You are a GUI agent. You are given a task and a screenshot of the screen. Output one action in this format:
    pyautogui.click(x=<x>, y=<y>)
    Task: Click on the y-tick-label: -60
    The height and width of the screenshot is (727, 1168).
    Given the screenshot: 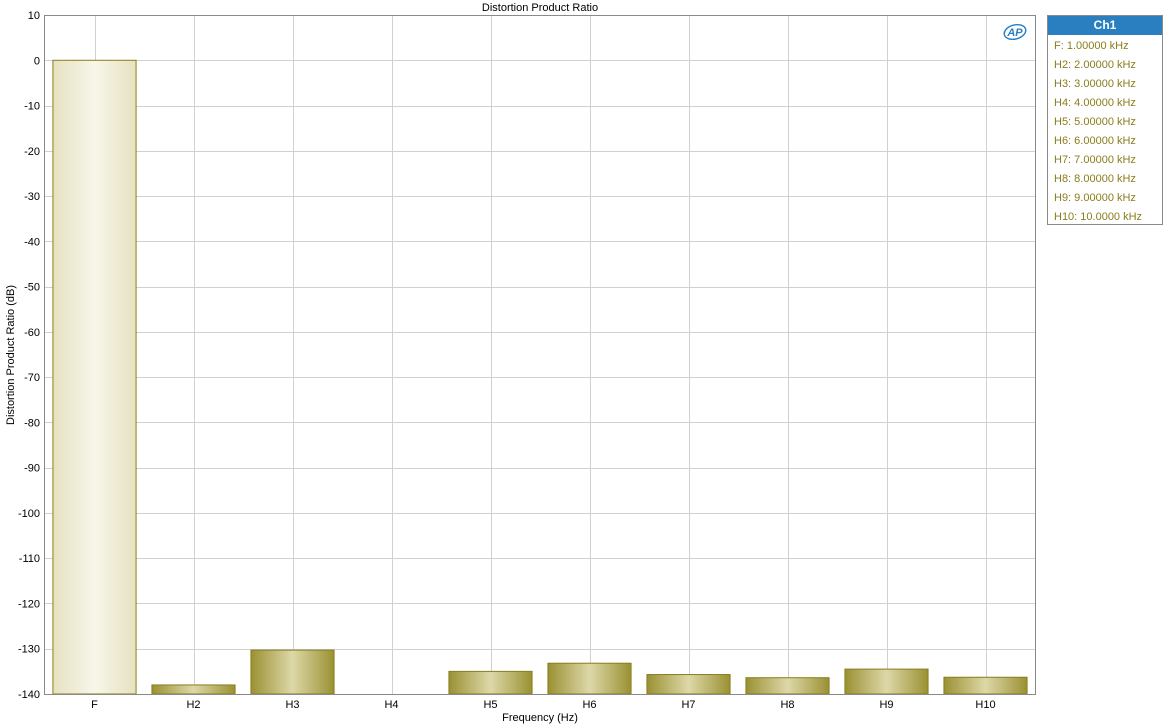 What is the action you would take?
    pyautogui.click(x=32, y=333)
    